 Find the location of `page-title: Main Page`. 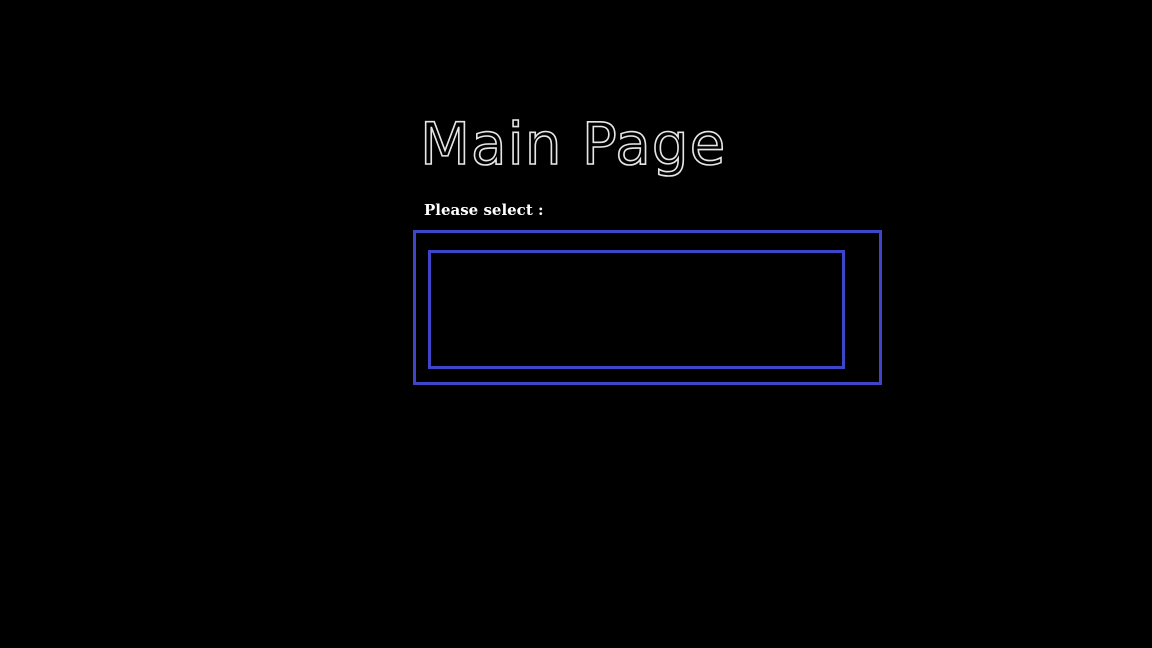

page-title: Main Page is located at coordinates (573, 144).